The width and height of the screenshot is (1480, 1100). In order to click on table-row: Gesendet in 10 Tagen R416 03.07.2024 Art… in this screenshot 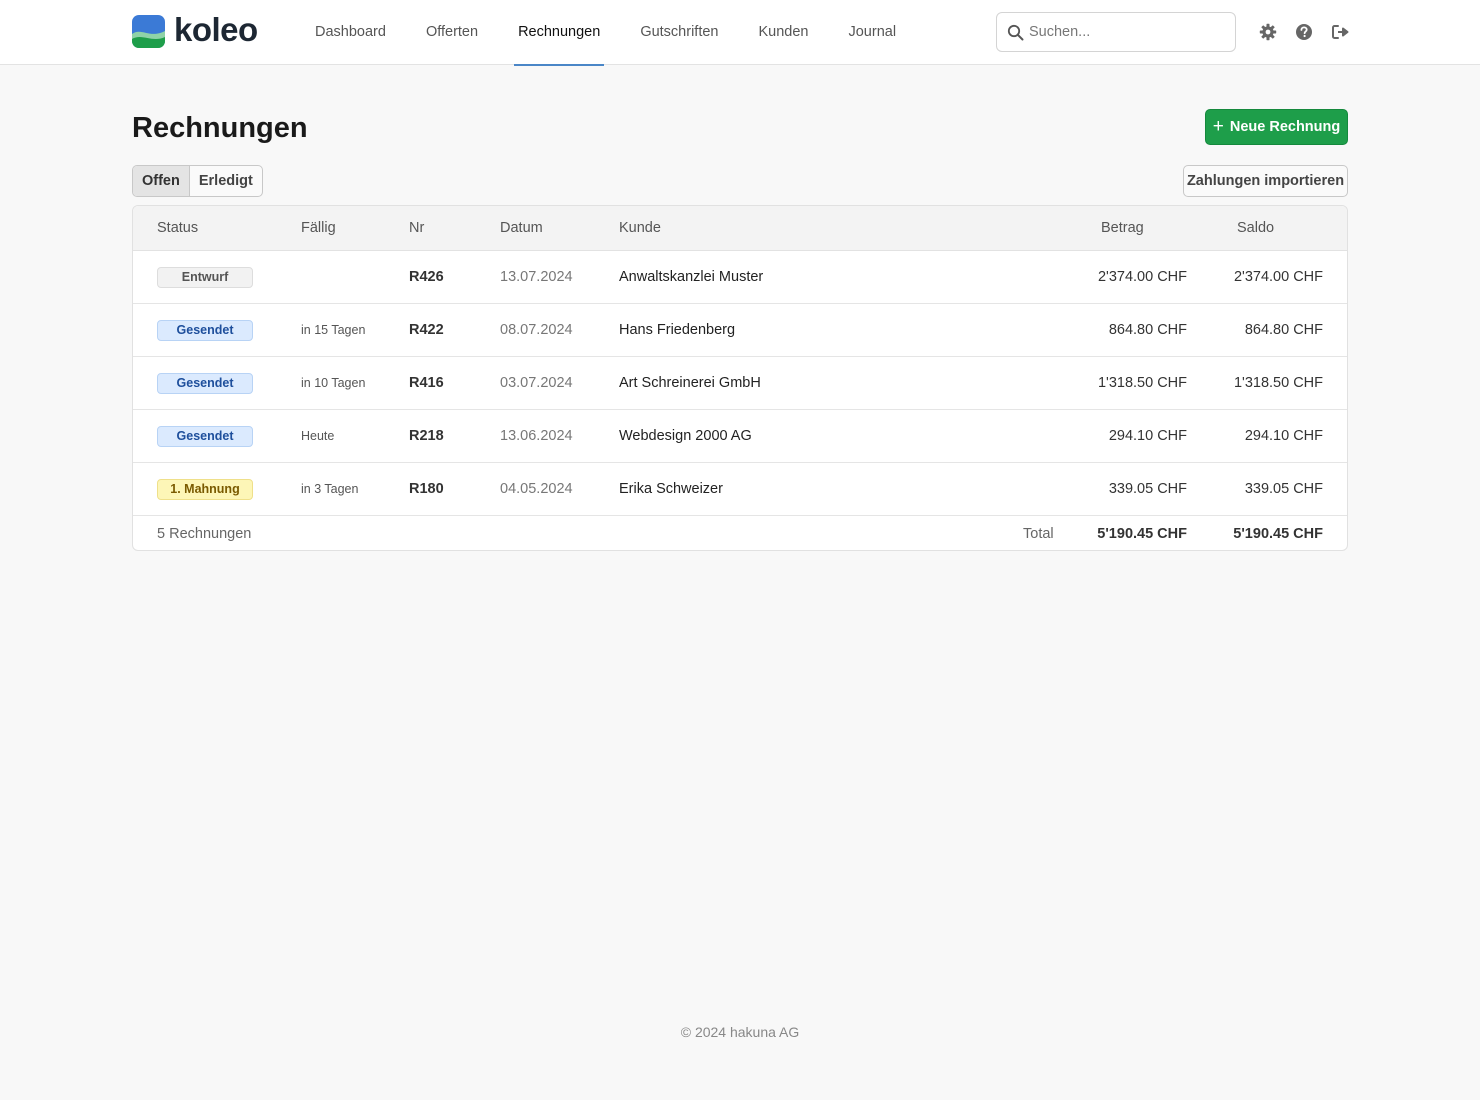, I will do `click(740, 383)`.